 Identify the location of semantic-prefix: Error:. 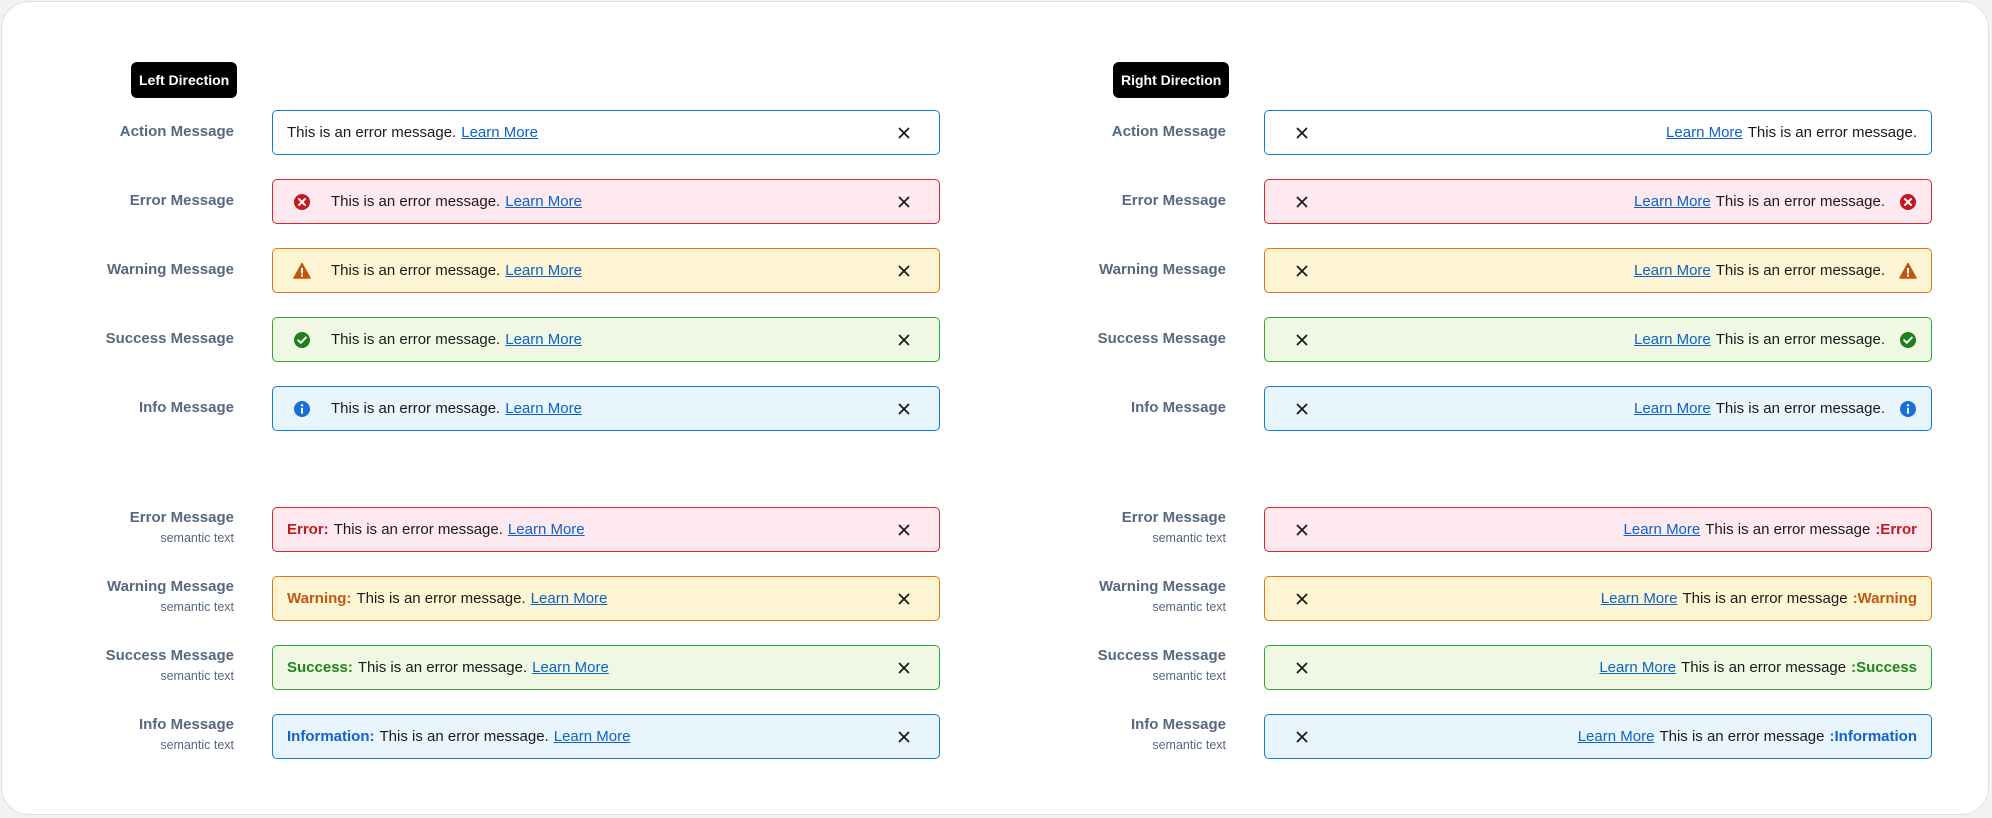
(308, 529).